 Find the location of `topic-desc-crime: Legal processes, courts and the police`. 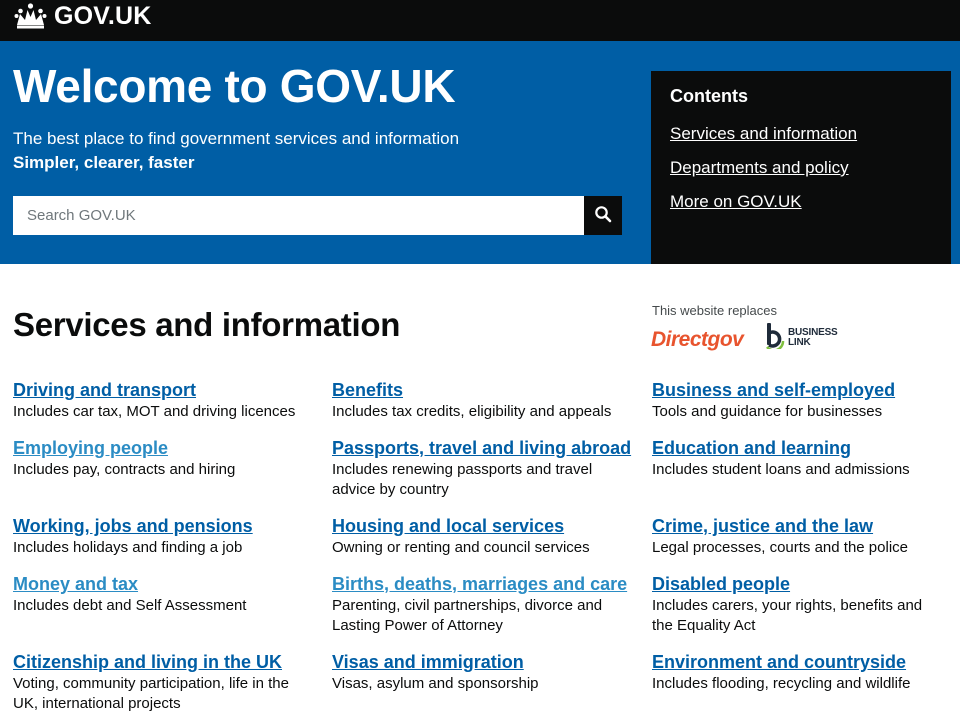

topic-desc-crime: Legal processes, courts and the police is located at coordinates (780, 547).